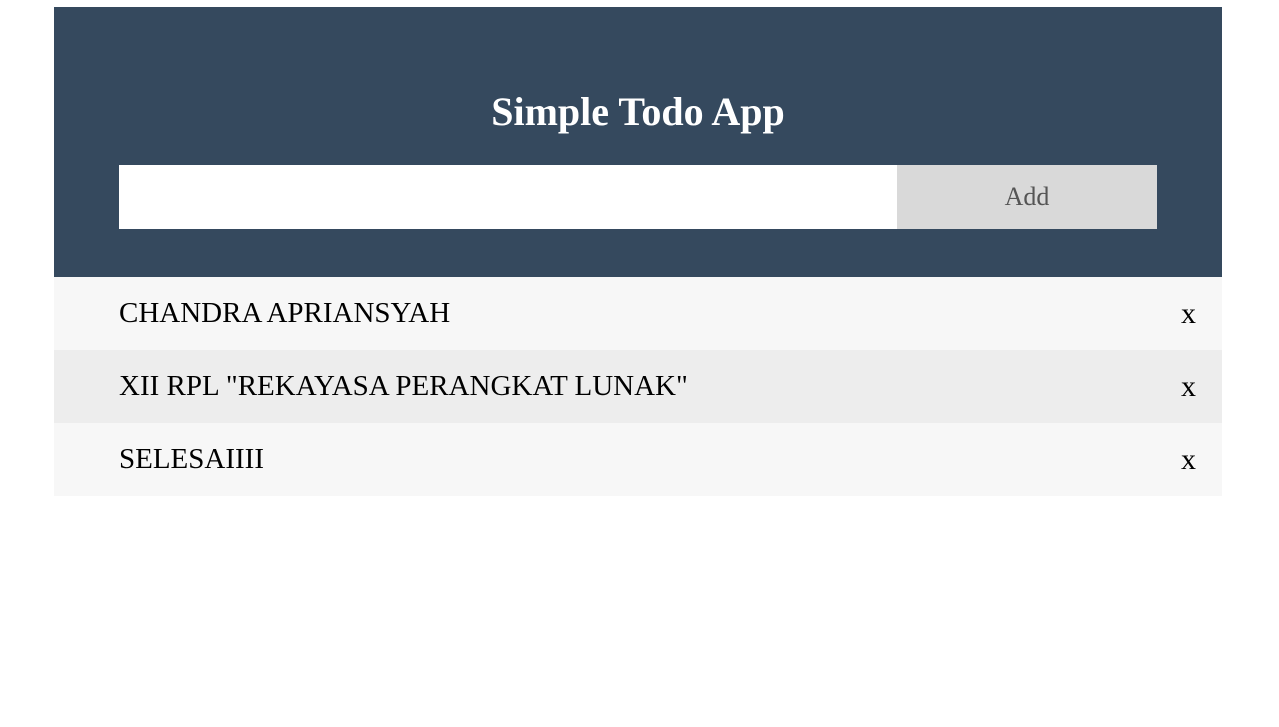 Image resolution: width=1279 pixels, height=727 pixels. I want to click on list-item: CHANDRA APRIANSYAH x, so click(638, 313).